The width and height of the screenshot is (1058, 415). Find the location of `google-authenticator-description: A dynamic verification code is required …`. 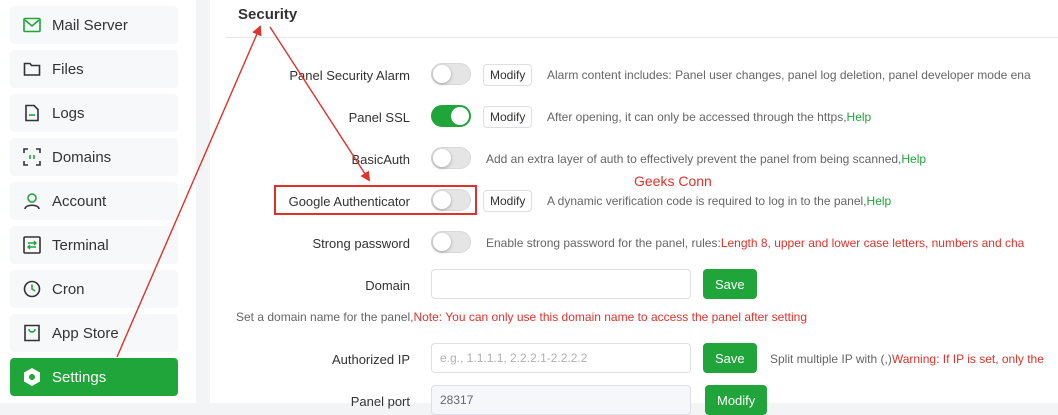

google-authenticator-description: A dynamic verification code is required … is located at coordinates (719, 201).